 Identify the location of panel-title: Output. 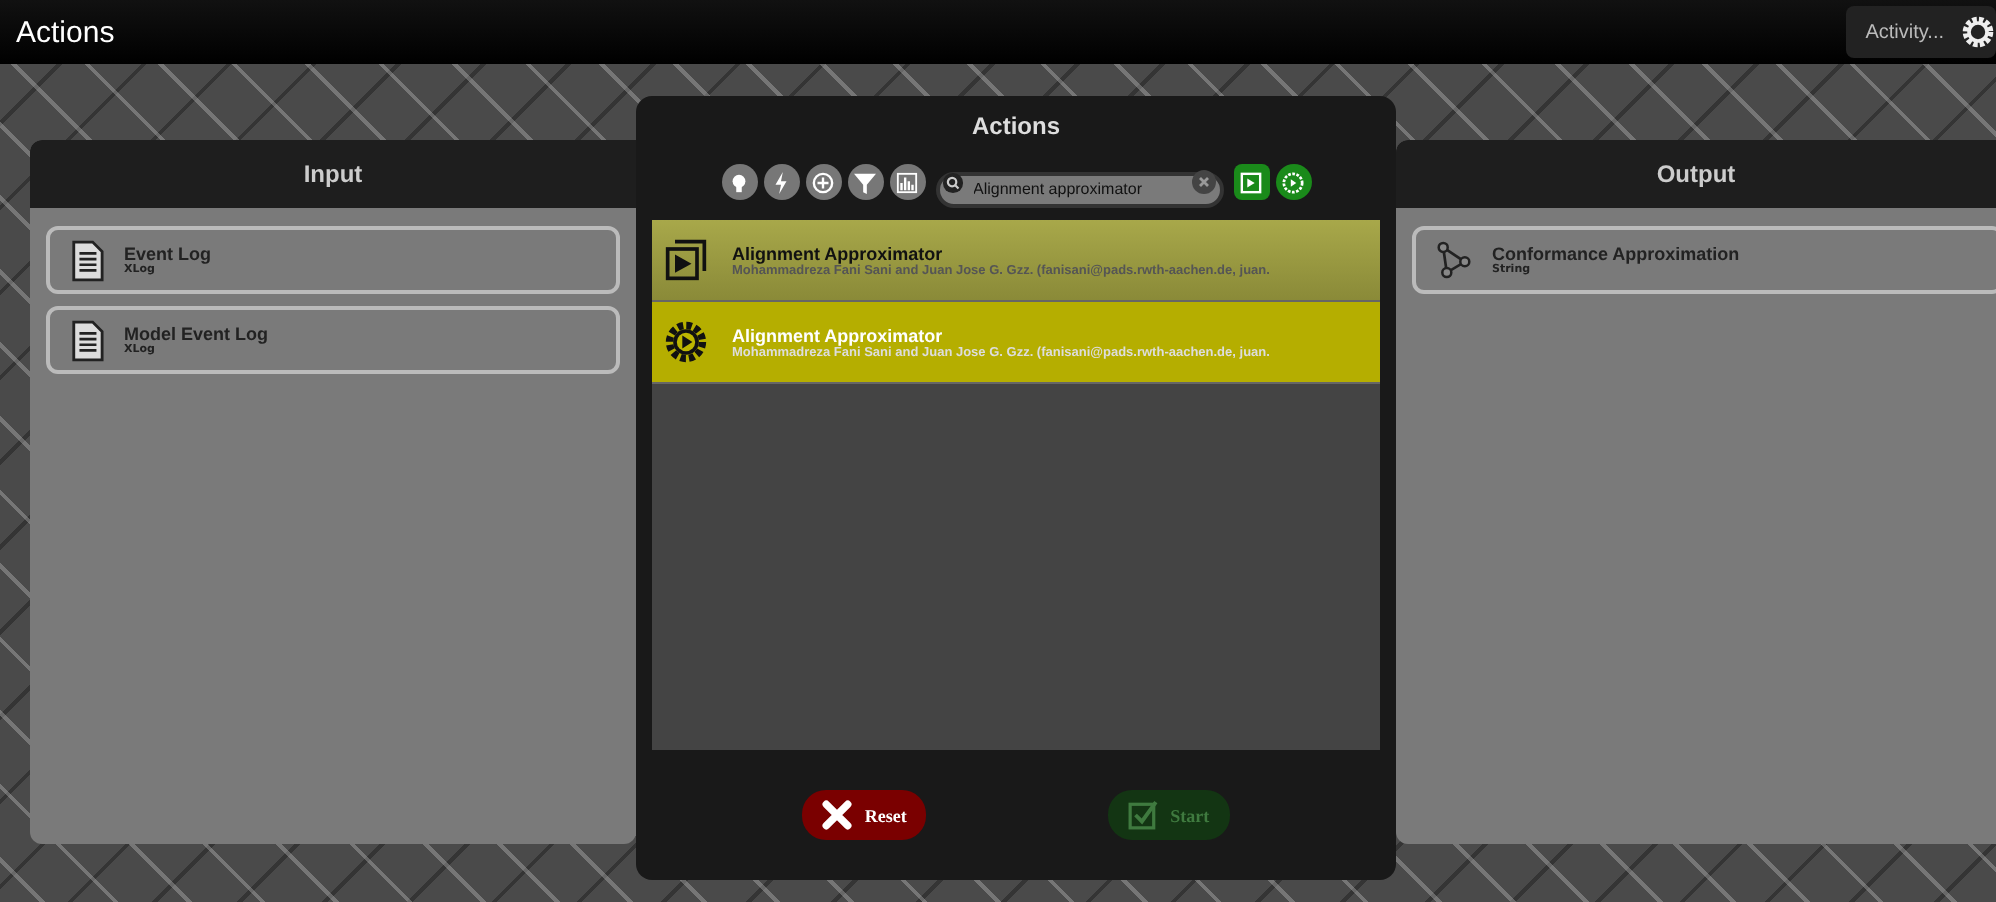
(1696, 174).